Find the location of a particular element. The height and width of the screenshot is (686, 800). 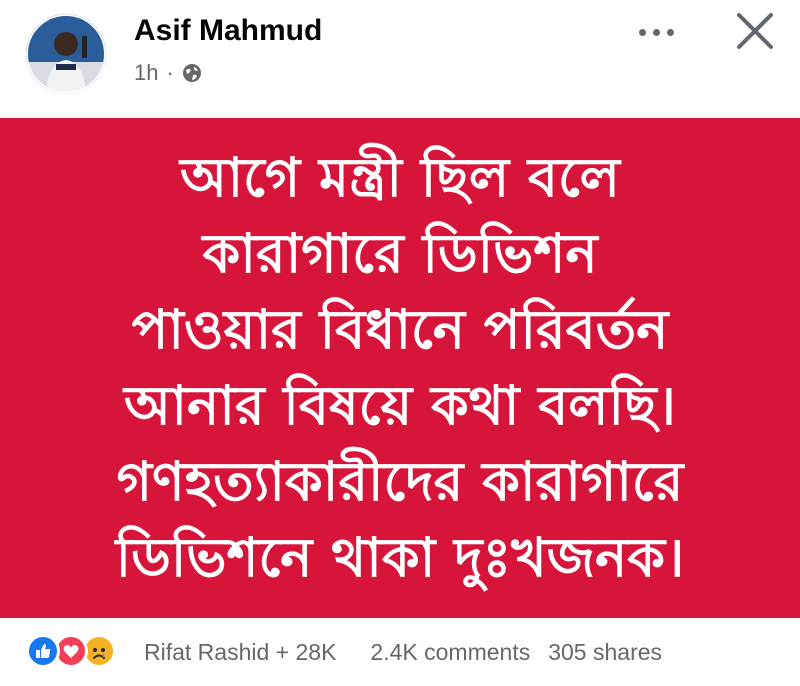

image-text-line: আগে মন্ত্রী ছিল বলে is located at coordinates (400, 177).